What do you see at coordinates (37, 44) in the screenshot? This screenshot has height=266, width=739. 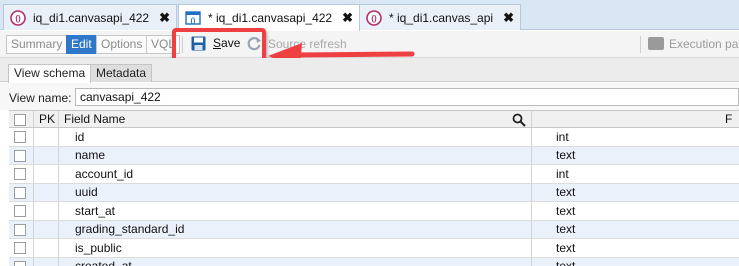 I see `tab-summary: Summary` at bounding box center [37, 44].